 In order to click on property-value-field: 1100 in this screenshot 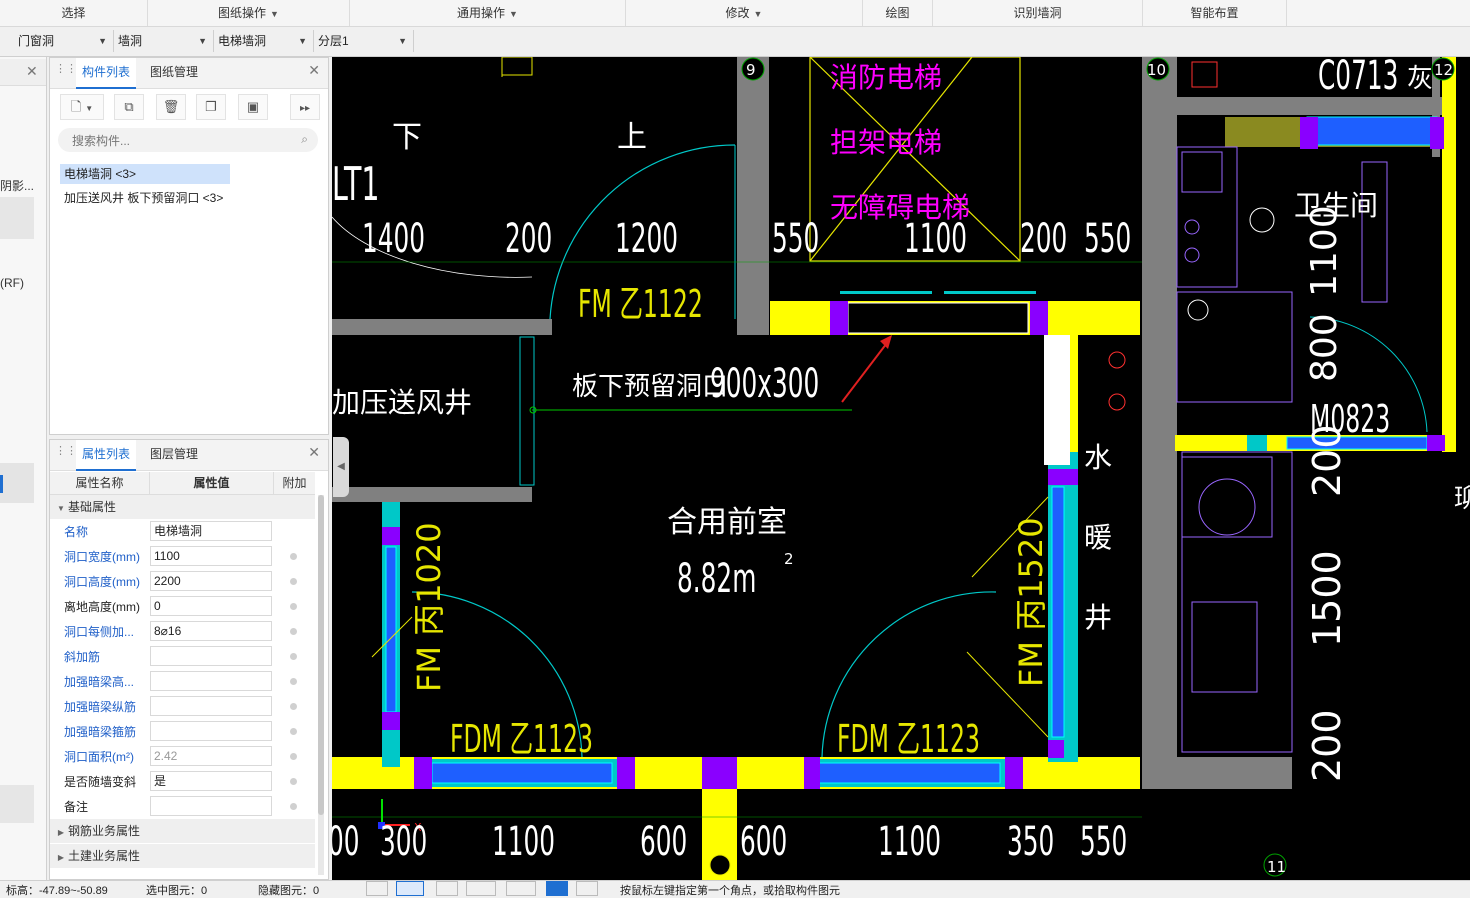, I will do `click(211, 556)`.